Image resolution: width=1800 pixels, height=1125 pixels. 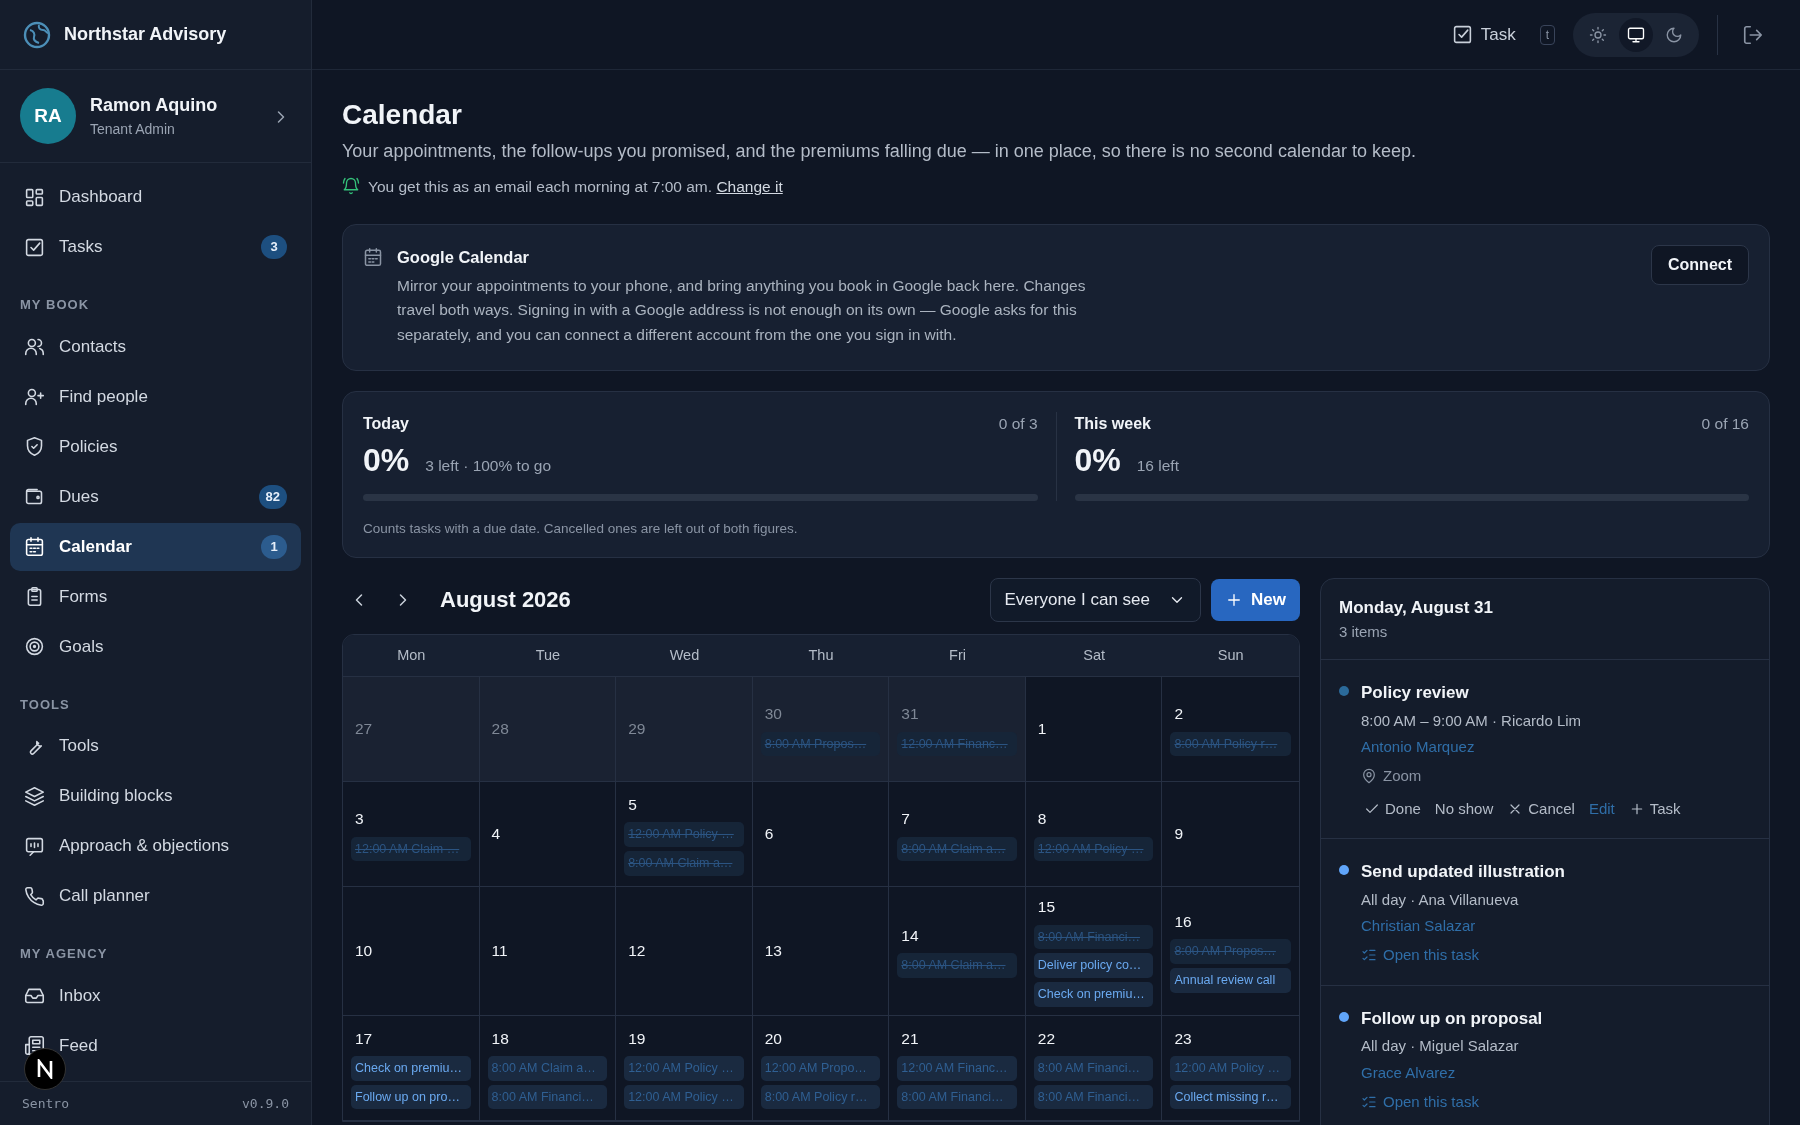 What do you see at coordinates (1183, 921) in the screenshot?
I see `day-number: 16` at bounding box center [1183, 921].